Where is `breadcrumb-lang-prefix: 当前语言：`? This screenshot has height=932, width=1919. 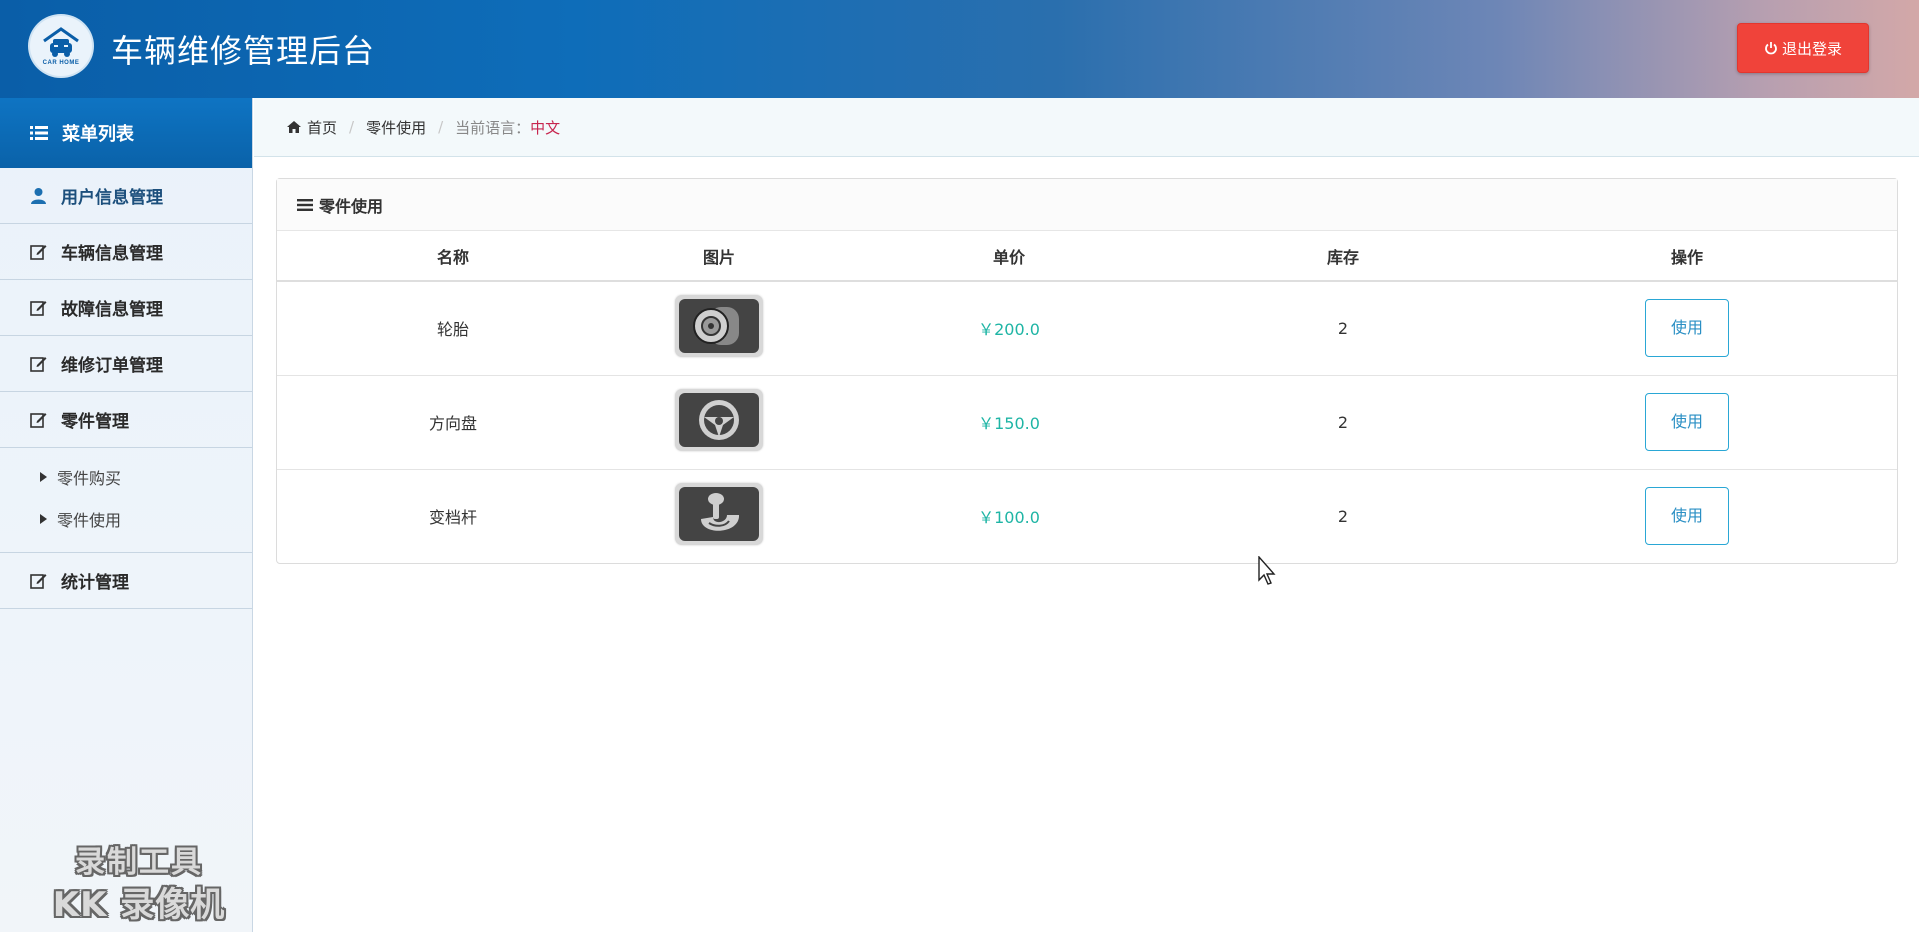
breadcrumb-lang-prefix: 当前语言： is located at coordinates (493, 127).